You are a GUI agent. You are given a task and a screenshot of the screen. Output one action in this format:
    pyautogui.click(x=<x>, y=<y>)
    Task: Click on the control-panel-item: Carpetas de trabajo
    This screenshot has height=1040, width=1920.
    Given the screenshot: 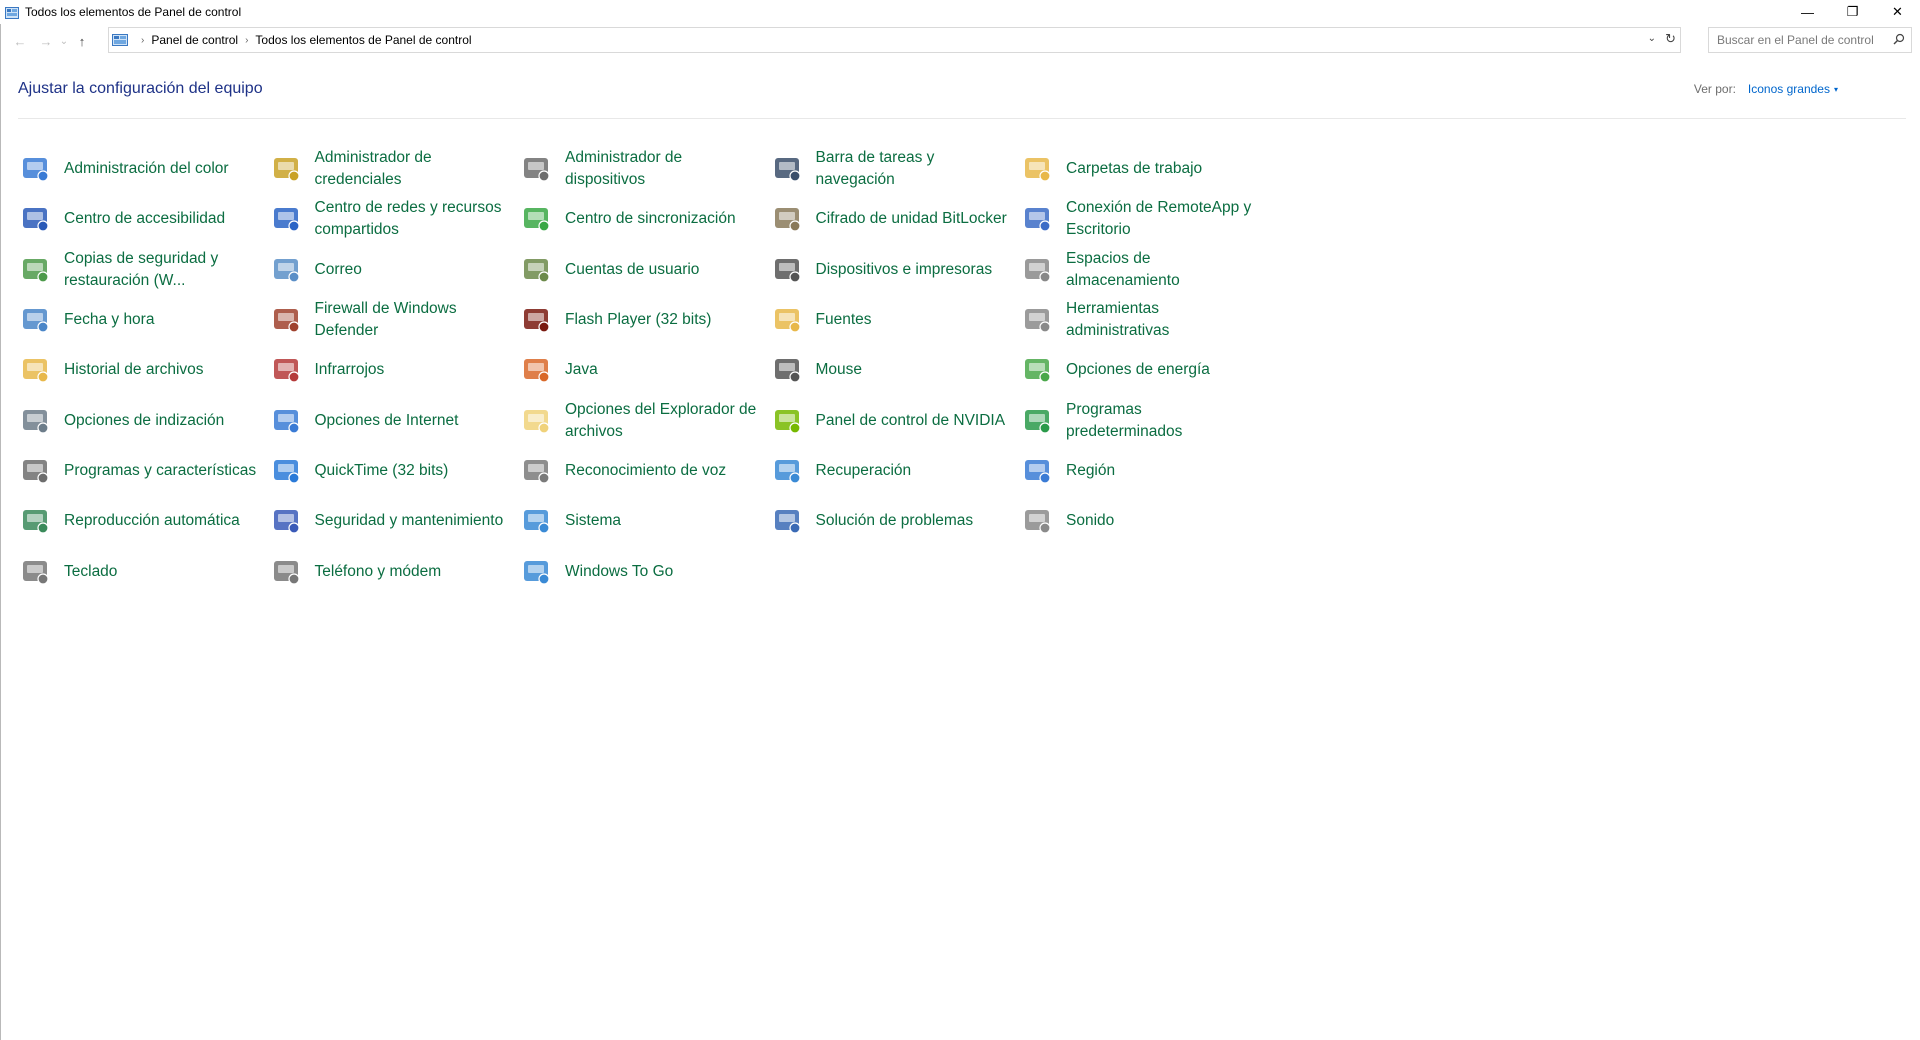 What is the action you would take?
    pyautogui.click(x=1145, y=169)
    